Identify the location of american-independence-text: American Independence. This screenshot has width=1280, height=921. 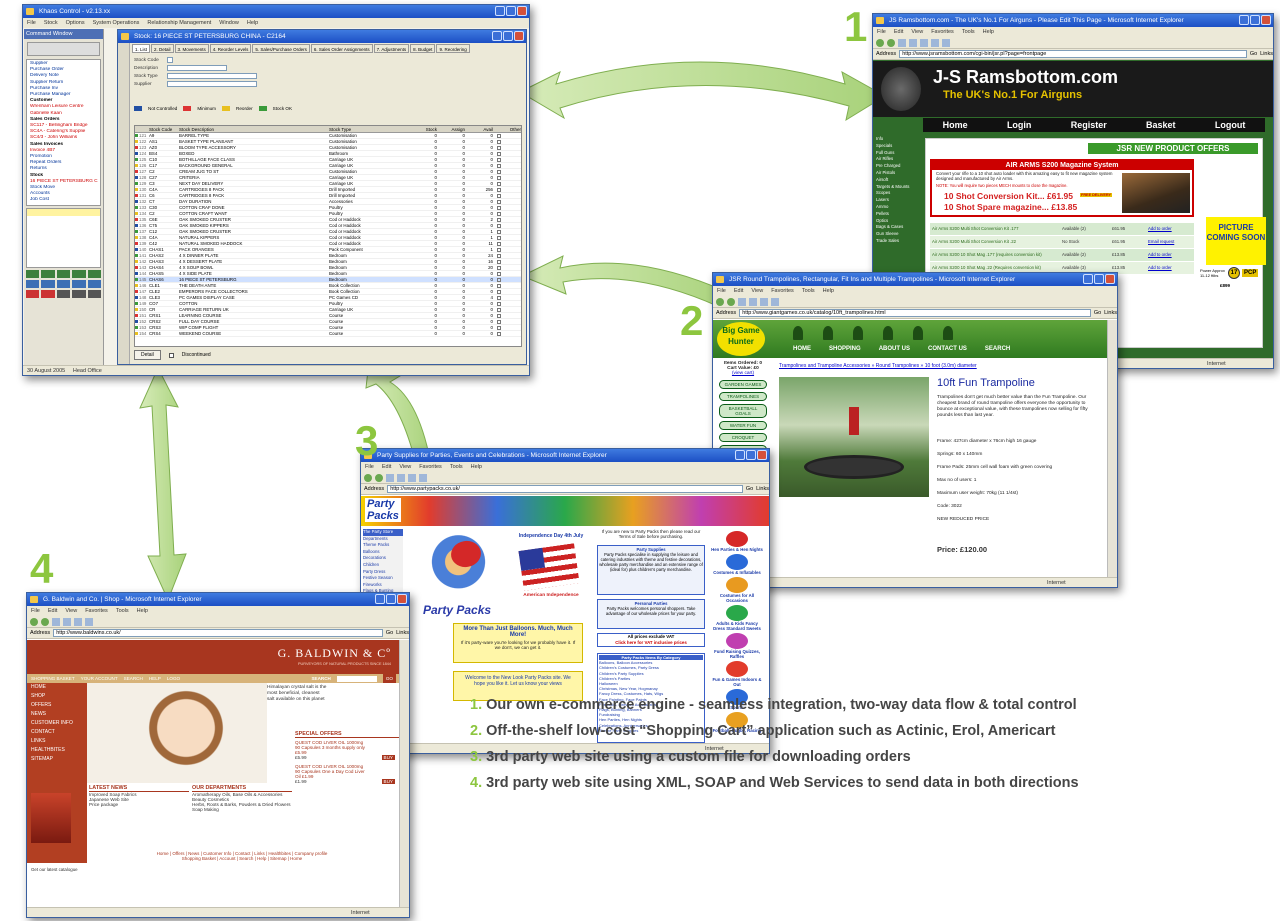
(551, 595).